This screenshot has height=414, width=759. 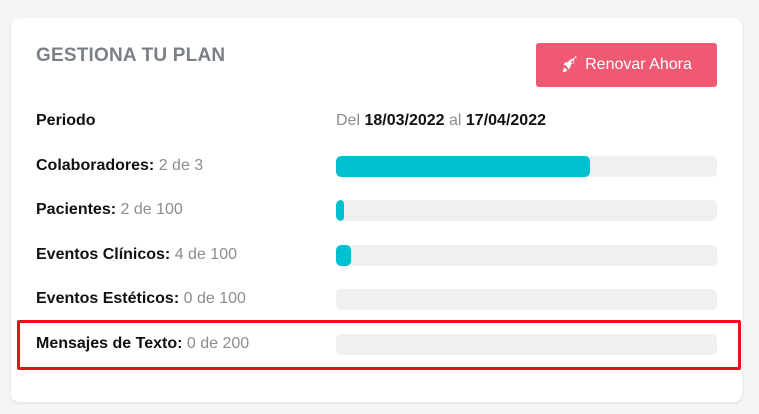 I want to click on renew-now-button: Renovar Ahora, so click(x=626, y=65).